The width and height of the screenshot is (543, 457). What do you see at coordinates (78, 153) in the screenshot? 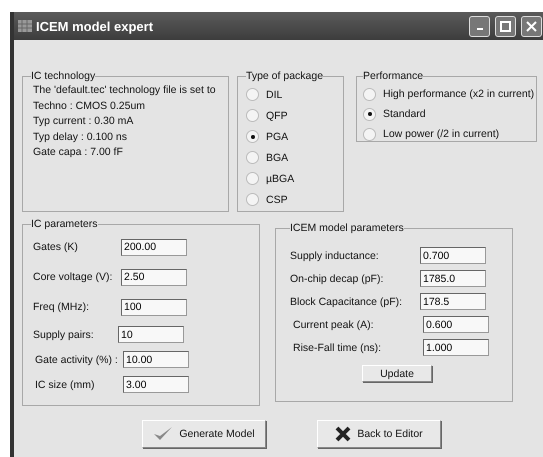
I see `info-line: Gate capa : 7.00 fF` at bounding box center [78, 153].